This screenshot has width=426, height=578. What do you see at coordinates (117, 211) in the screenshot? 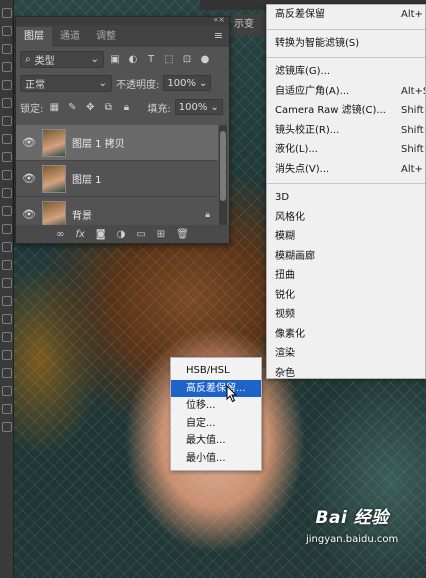
I see `layer-row: 👁︎ 背景 🔒︎` at bounding box center [117, 211].